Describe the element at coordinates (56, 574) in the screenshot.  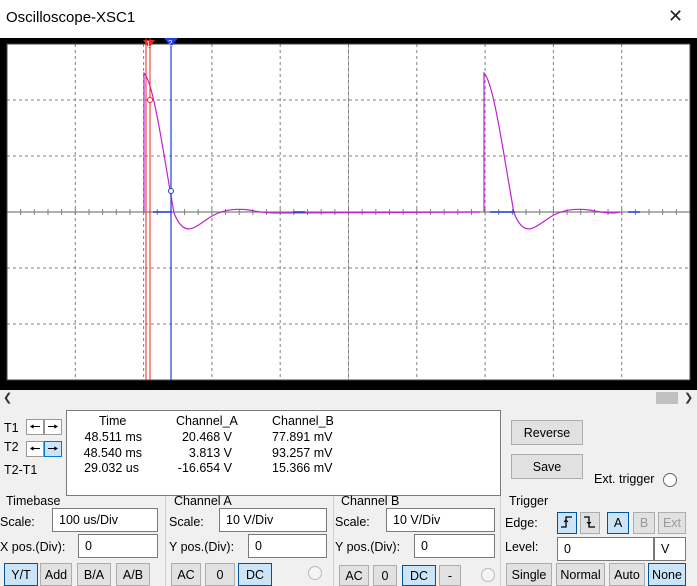
I see `mode-add-button: Add` at that location.